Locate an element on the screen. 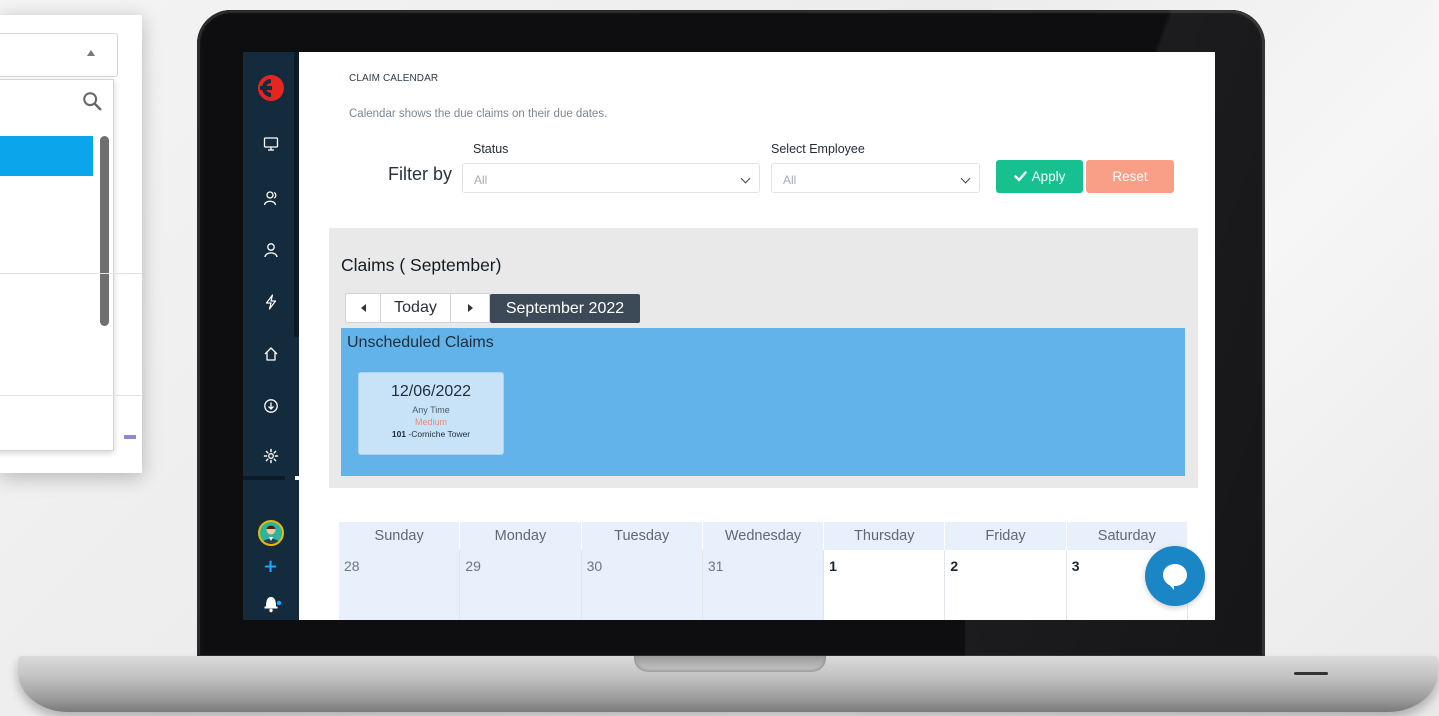 The height and width of the screenshot is (716, 1439). dropdown-select-box is located at coordinates (59, 55).